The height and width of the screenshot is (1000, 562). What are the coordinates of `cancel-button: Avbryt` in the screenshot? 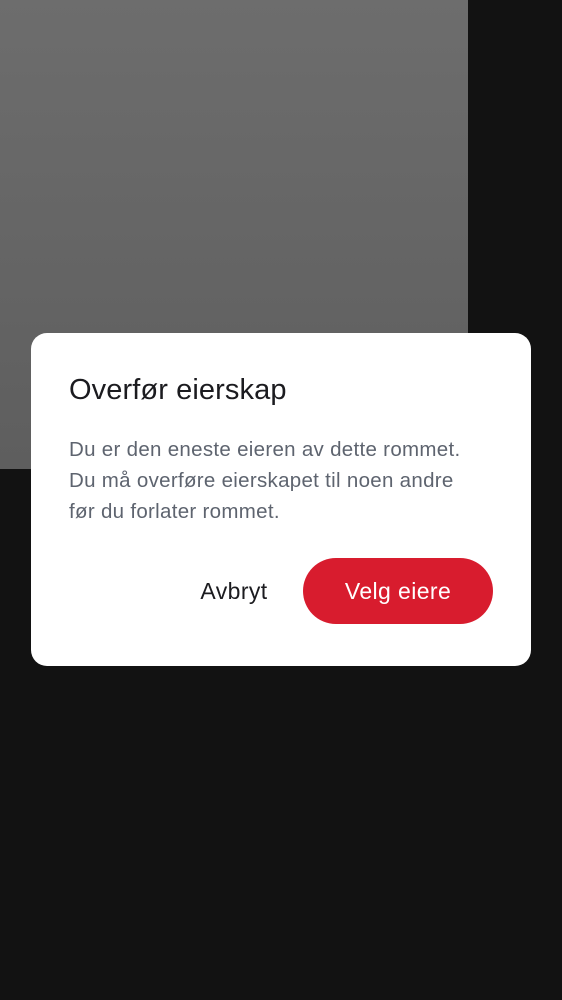 It's located at (234, 591).